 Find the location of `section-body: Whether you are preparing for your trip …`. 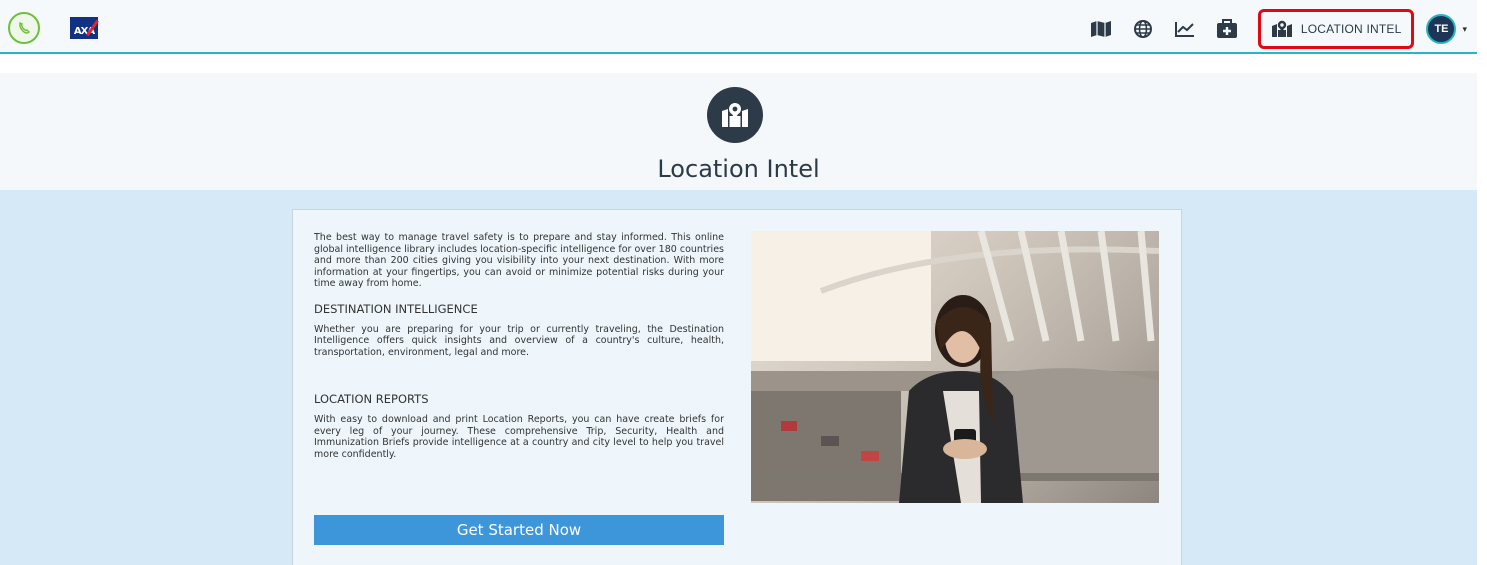

section-body: Whether you are preparing for your trip … is located at coordinates (519, 340).